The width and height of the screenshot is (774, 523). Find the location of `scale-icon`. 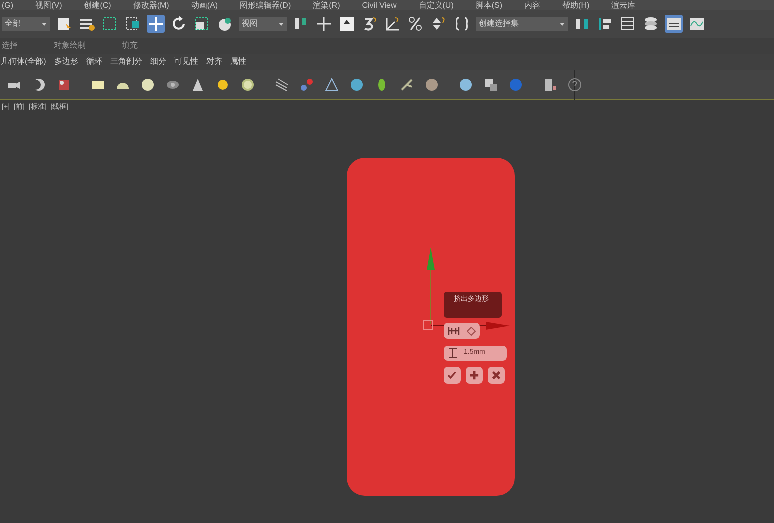

scale-icon is located at coordinates (202, 24).